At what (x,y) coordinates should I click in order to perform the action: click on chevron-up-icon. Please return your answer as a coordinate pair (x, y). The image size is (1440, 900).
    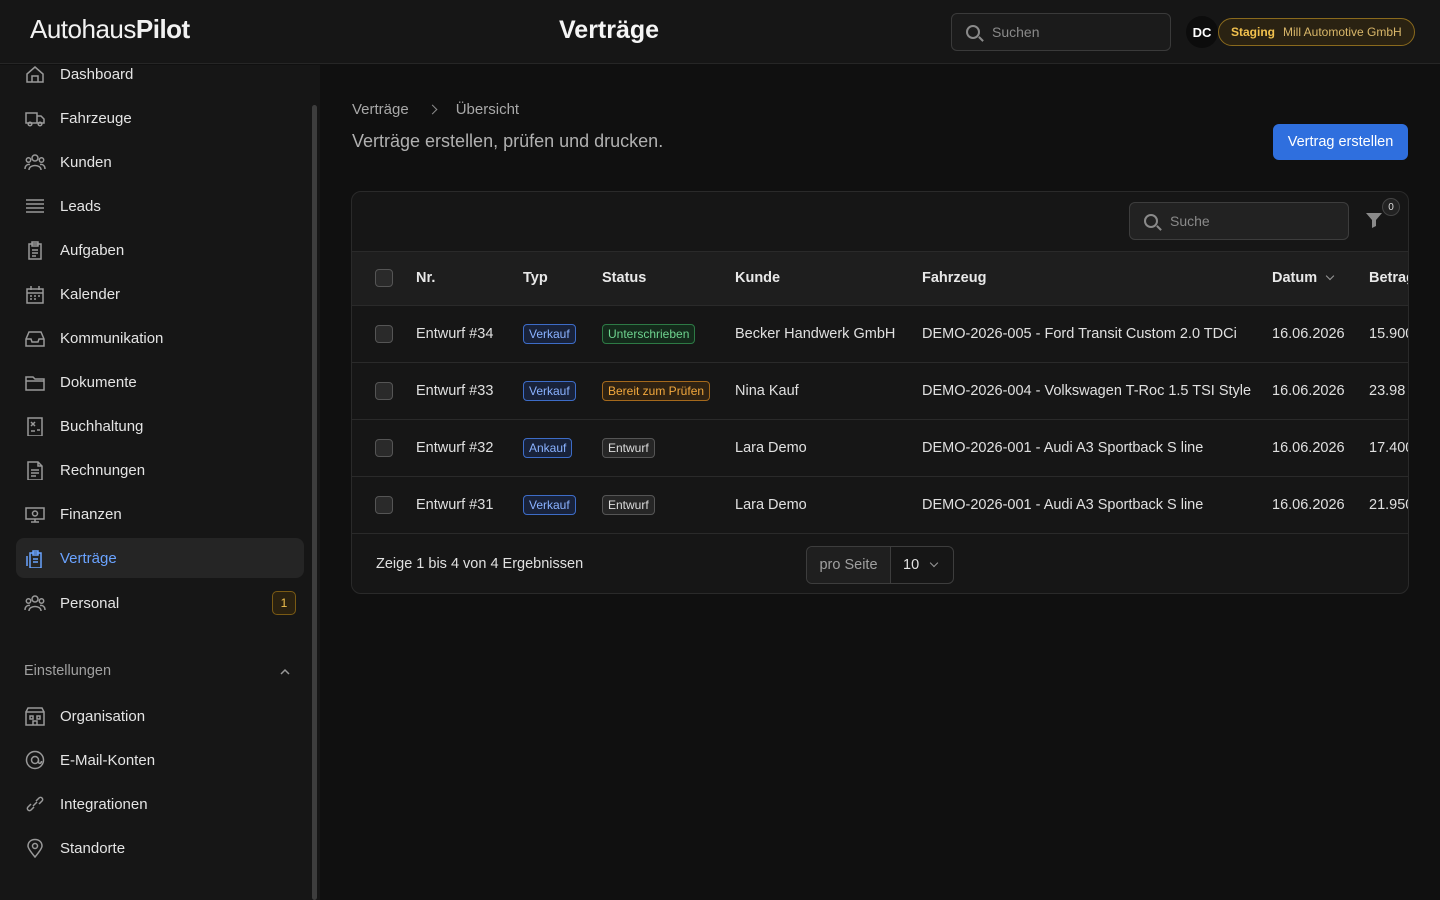
    Looking at the image, I should click on (285, 672).